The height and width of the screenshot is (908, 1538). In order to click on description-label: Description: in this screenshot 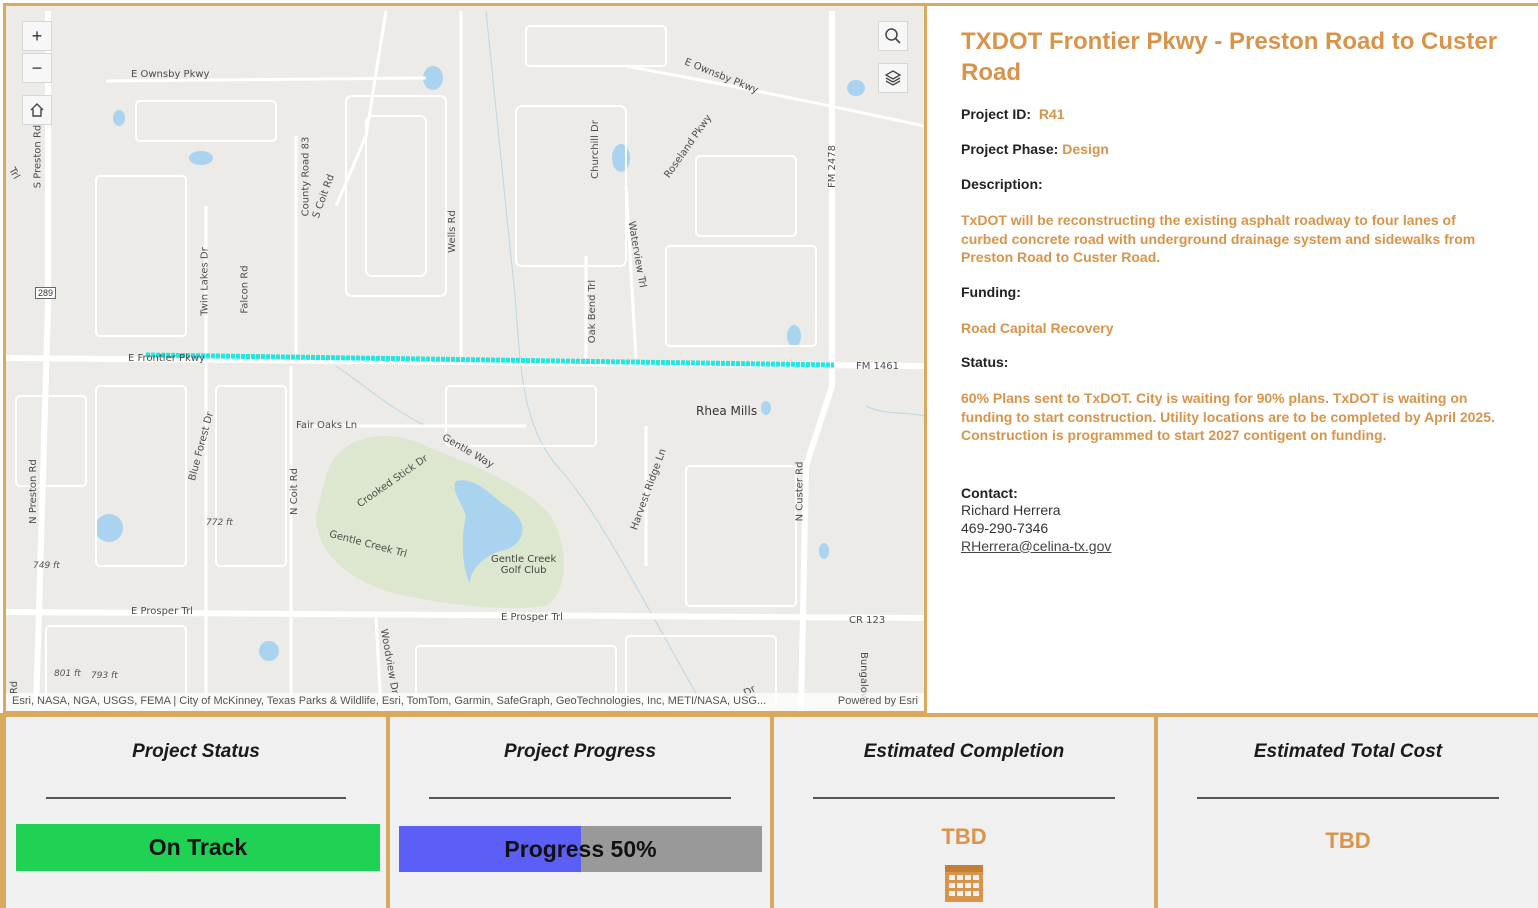, I will do `click(1002, 184)`.